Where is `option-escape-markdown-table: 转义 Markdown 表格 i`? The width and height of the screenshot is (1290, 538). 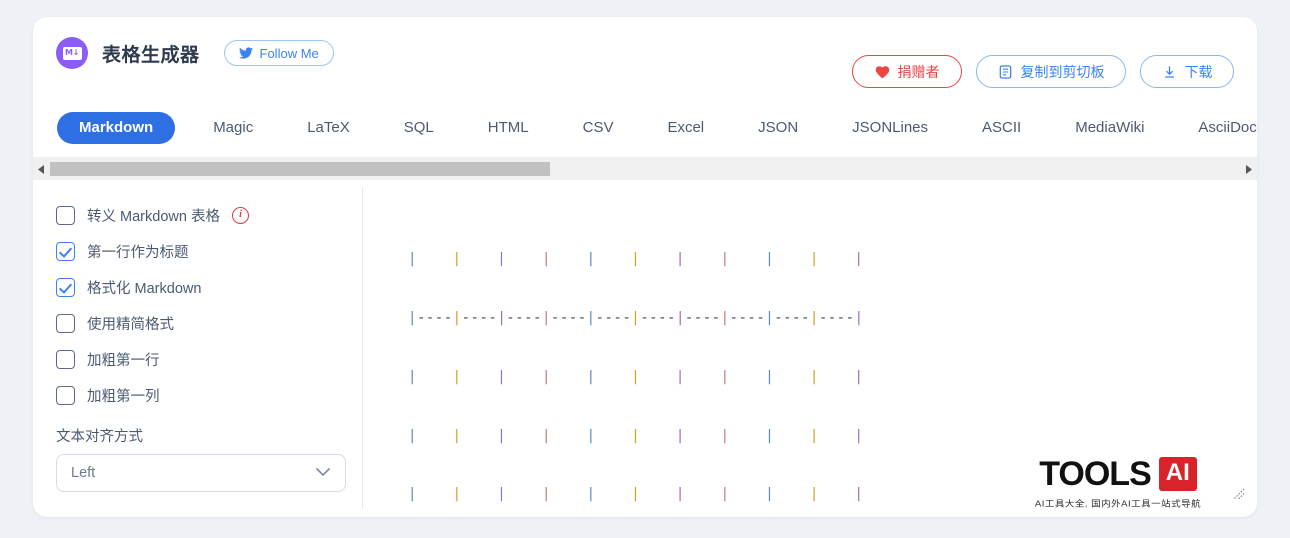
option-escape-markdown-table: 转义 Markdown 表格 i is located at coordinates (206, 215).